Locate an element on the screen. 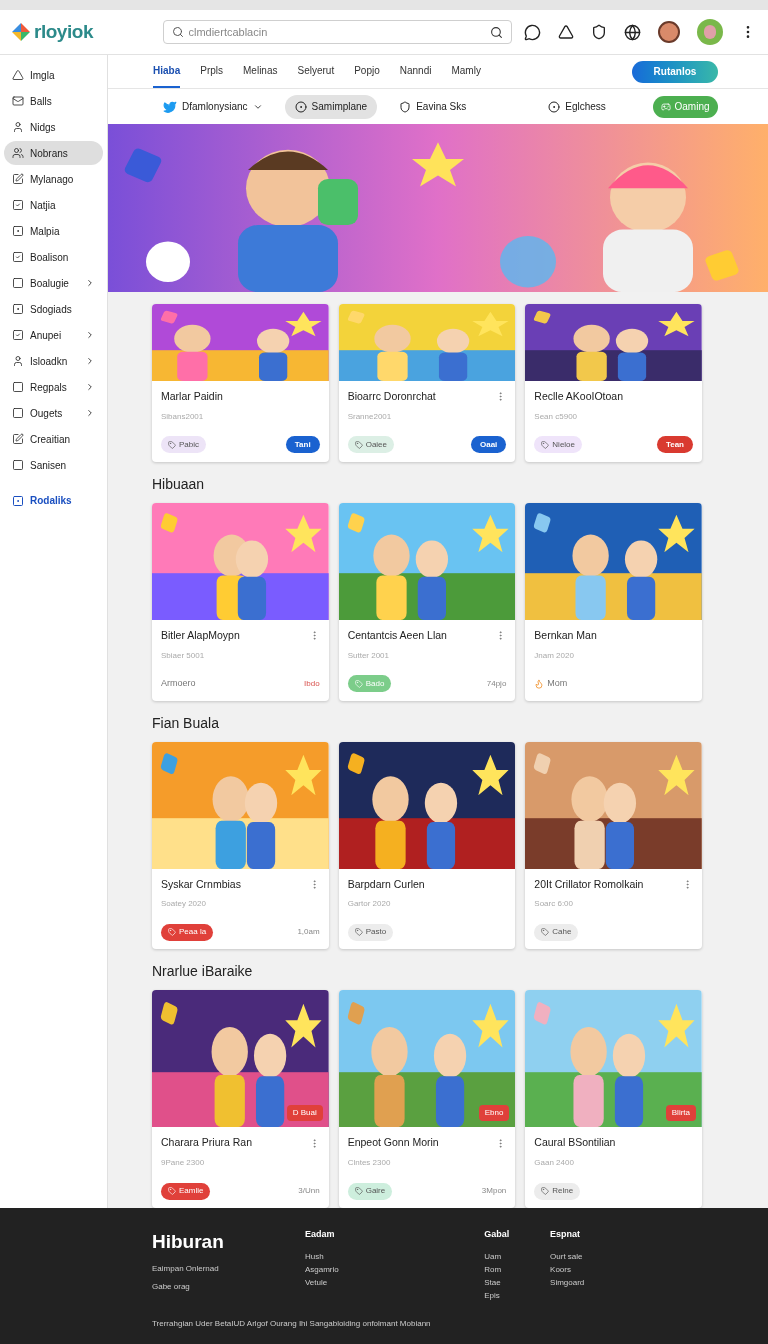 Image resolution: width=768 pixels, height=1344 pixels. globe-icon is located at coordinates (632, 32).